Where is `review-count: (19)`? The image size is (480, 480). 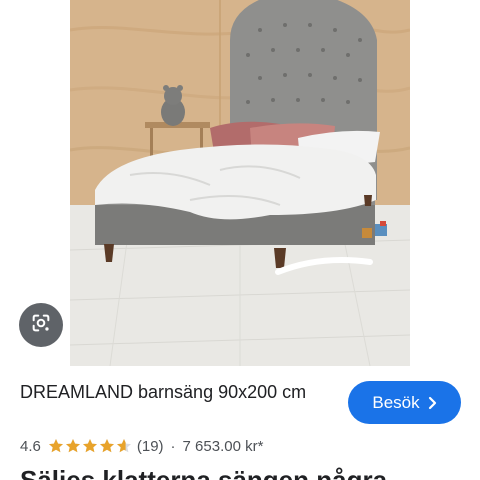 review-count: (19) is located at coordinates (150, 446).